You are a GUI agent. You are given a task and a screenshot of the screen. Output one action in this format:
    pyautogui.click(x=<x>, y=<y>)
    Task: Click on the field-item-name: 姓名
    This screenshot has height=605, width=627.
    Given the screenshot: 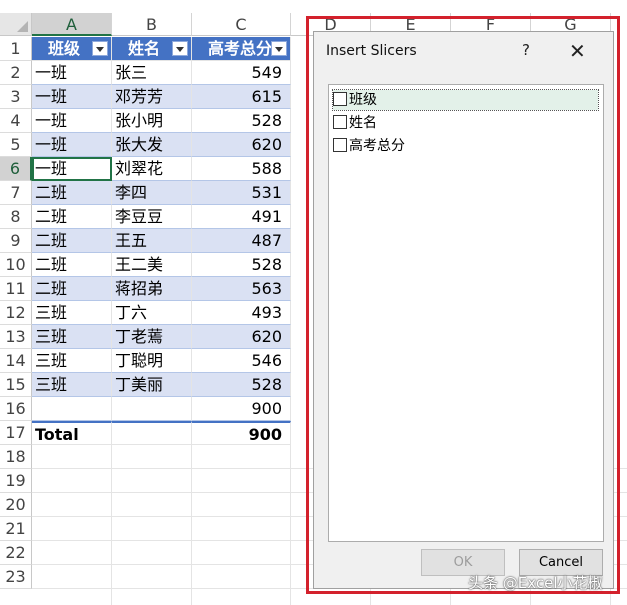 What is the action you would take?
    pyautogui.click(x=465, y=123)
    